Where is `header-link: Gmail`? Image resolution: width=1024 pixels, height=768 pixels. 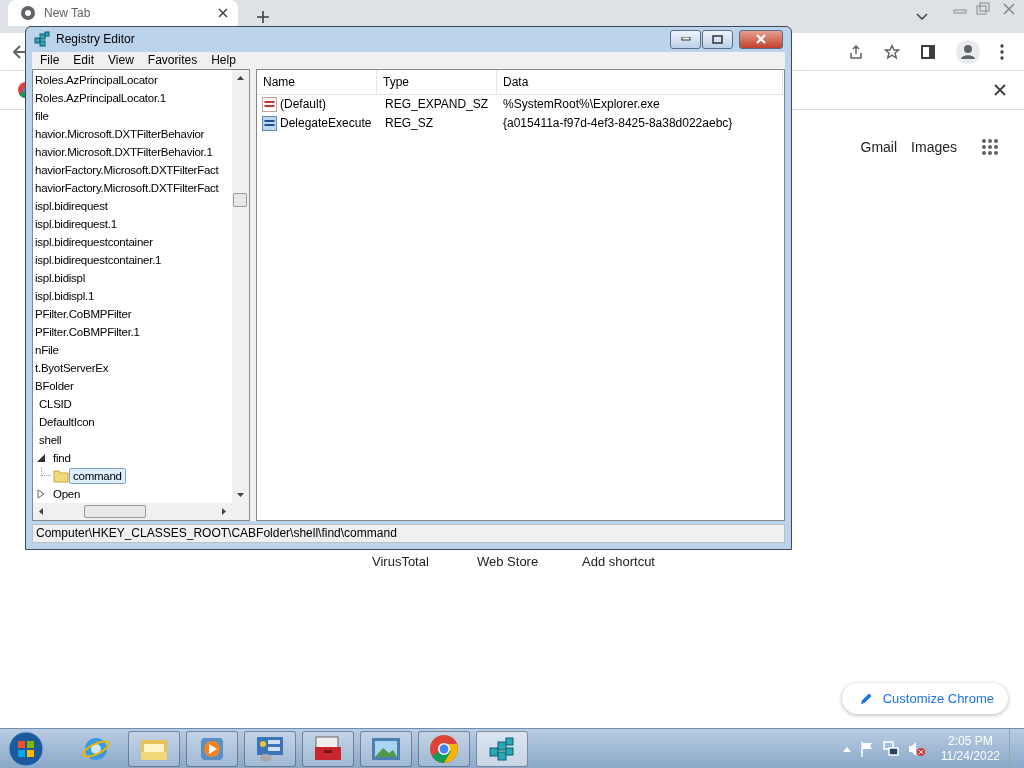 header-link: Gmail is located at coordinates (879, 147).